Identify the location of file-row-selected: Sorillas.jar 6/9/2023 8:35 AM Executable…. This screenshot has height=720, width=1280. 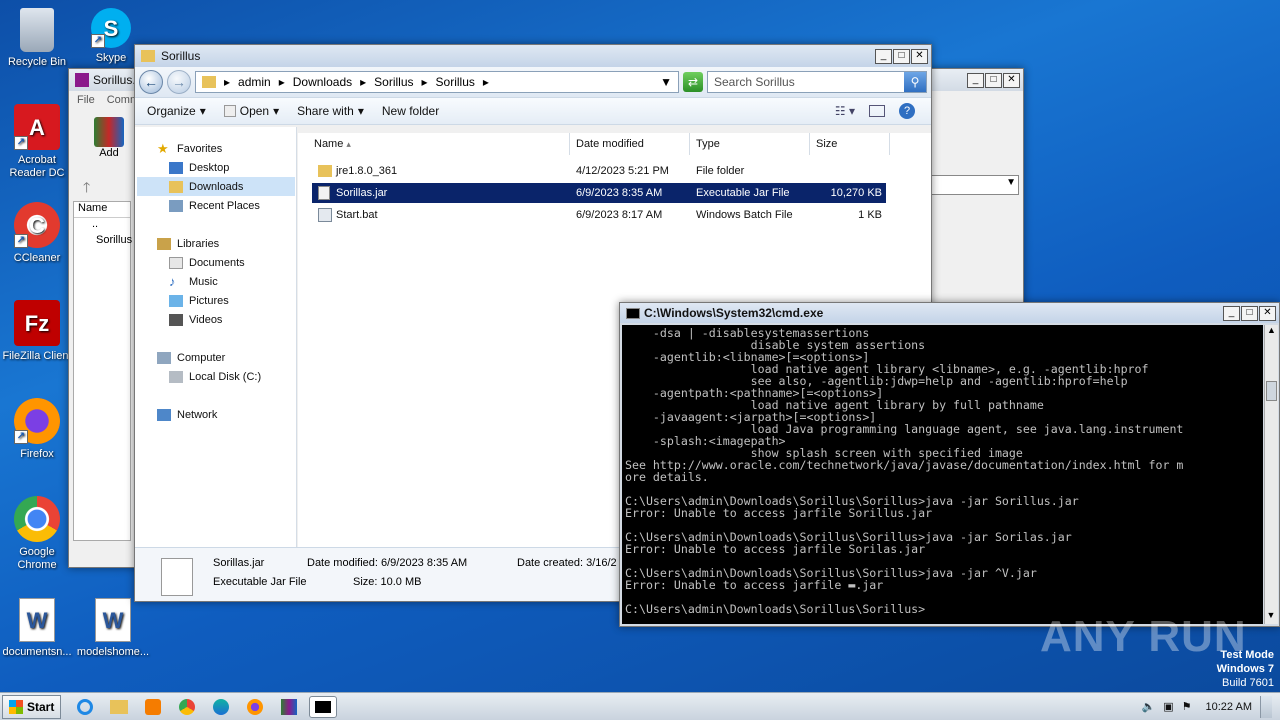
(599, 193).